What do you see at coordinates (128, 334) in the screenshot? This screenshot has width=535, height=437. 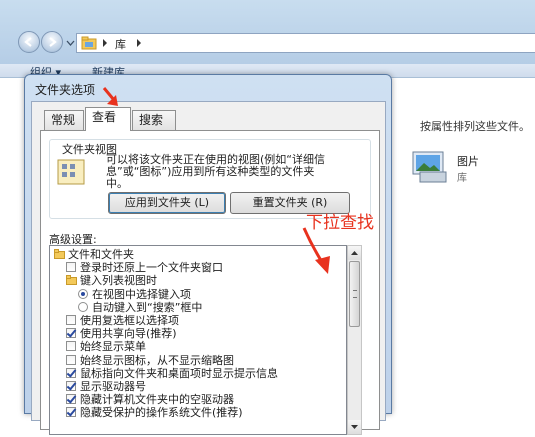 I see `tree-item-label: 使用共享向导(推荐)` at bounding box center [128, 334].